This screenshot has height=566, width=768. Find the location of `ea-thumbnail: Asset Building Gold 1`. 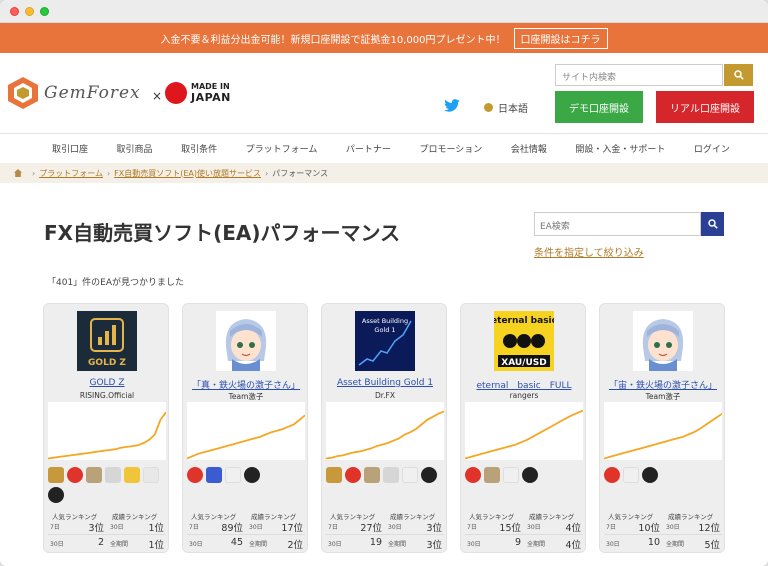

ea-thumbnail: Asset Building Gold 1 is located at coordinates (385, 341).